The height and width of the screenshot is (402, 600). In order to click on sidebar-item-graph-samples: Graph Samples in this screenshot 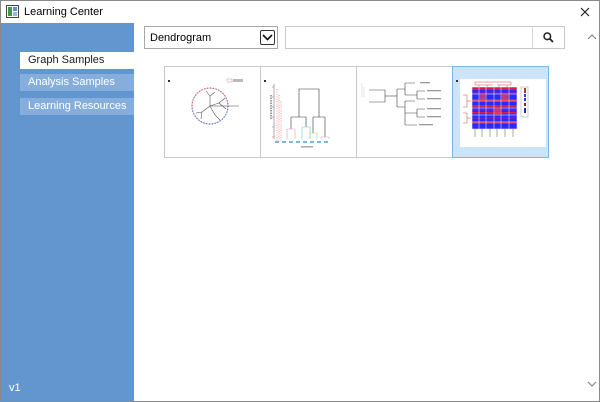, I will do `click(77, 60)`.